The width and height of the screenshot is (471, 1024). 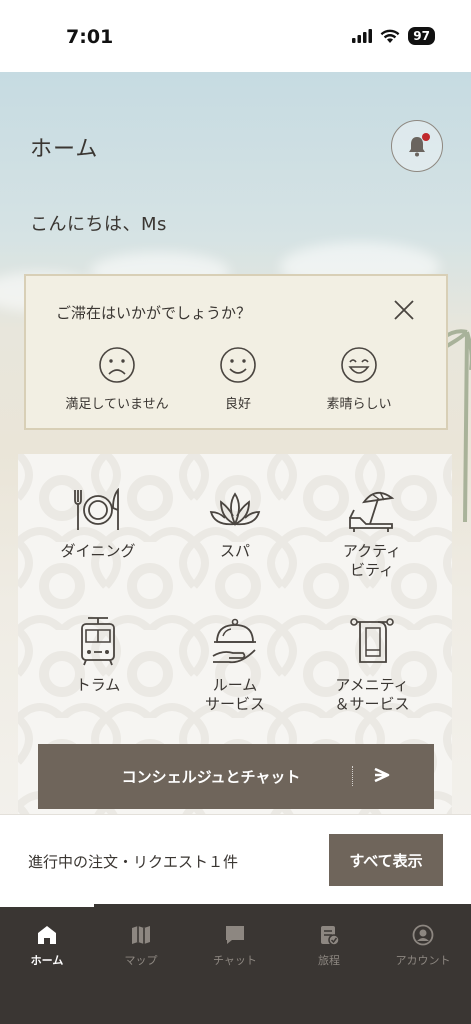 I want to click on concierge-chat-label: コンシェルジュとチャット, so click(x=211, y=777).